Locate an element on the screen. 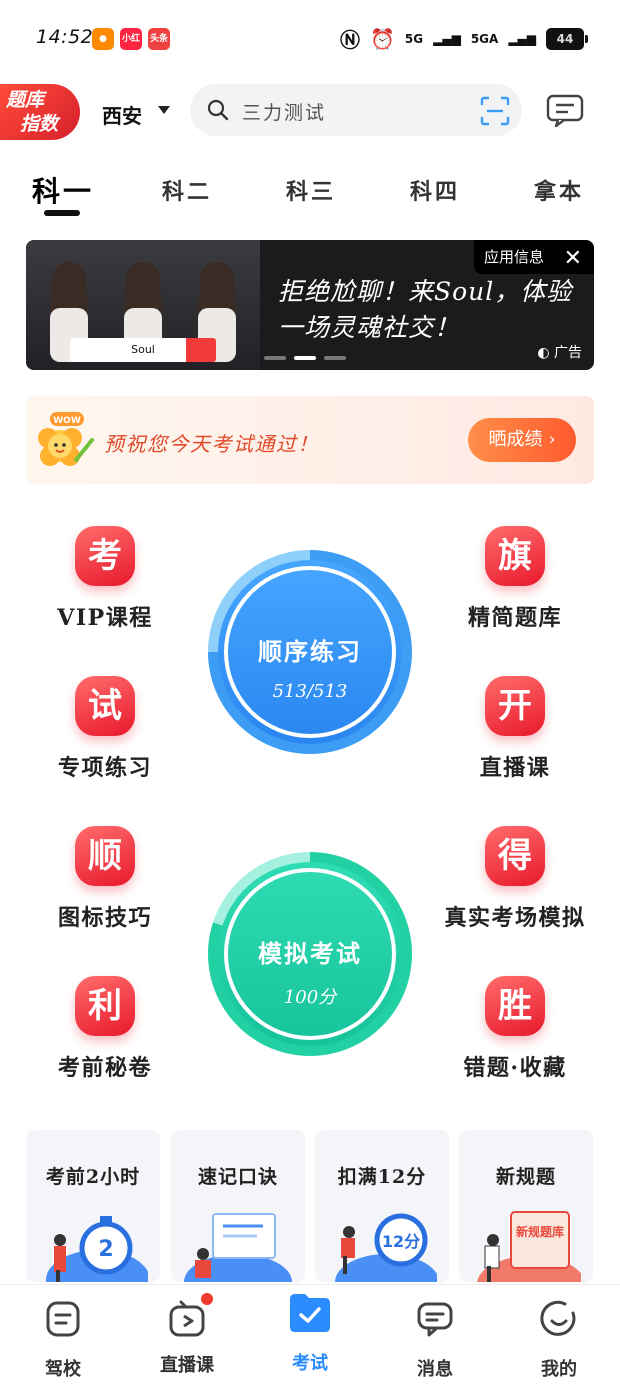 Image resolution: width=620 pixels, height=1386 pixels. message-icon is located at coordinates (565, 111).